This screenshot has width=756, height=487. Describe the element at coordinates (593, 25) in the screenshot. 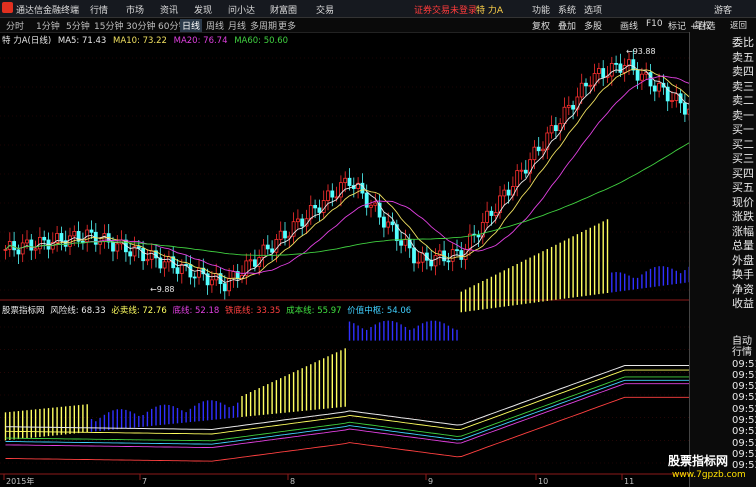

I see `btn-duogu: 多股` at that location.